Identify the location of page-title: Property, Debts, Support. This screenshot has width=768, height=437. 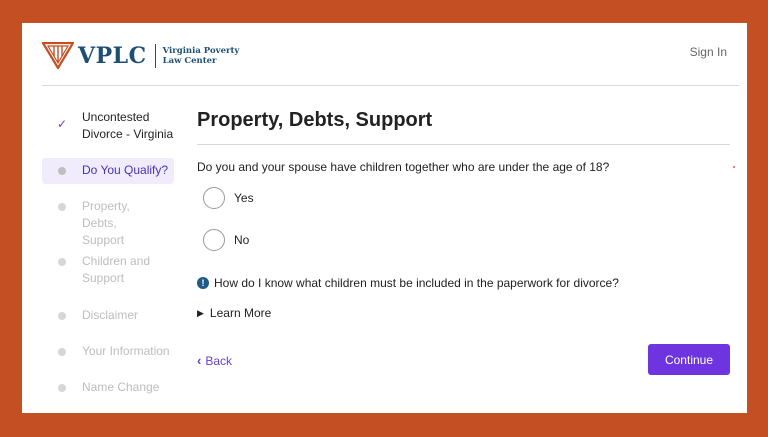
(315, 120).